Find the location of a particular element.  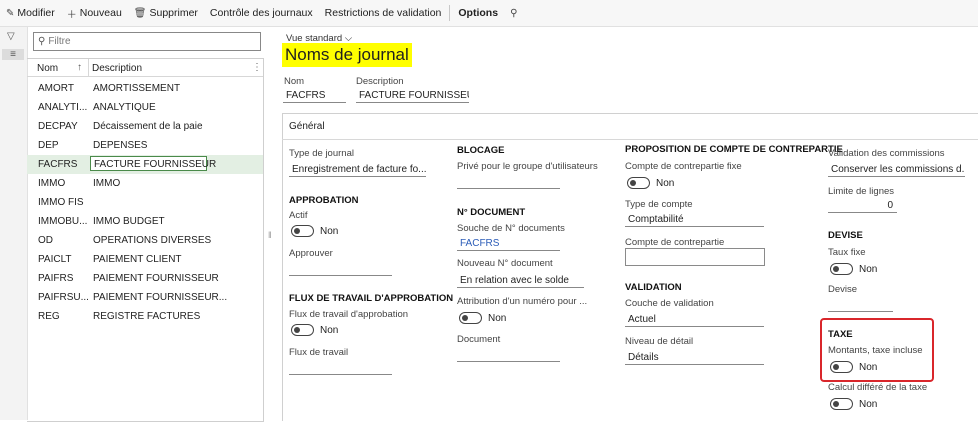

callout-highlight-box is located at coordinates (877, 350).